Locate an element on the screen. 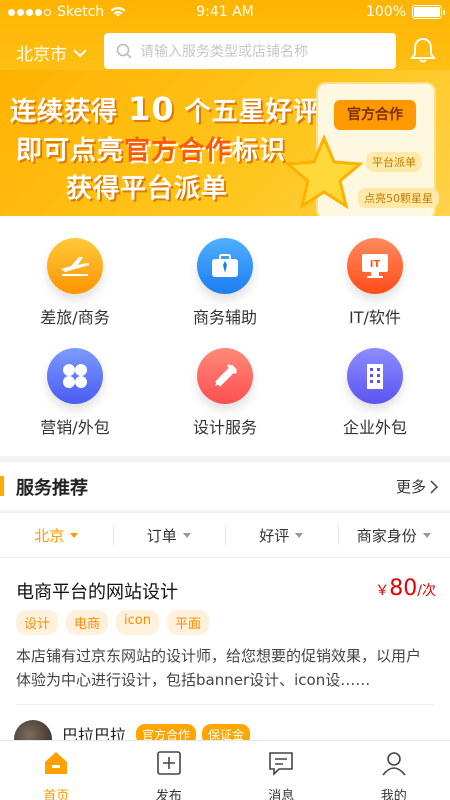  search-placeholder: 请输入服务类型或店铺名称 is located at coordinates (224, 52).